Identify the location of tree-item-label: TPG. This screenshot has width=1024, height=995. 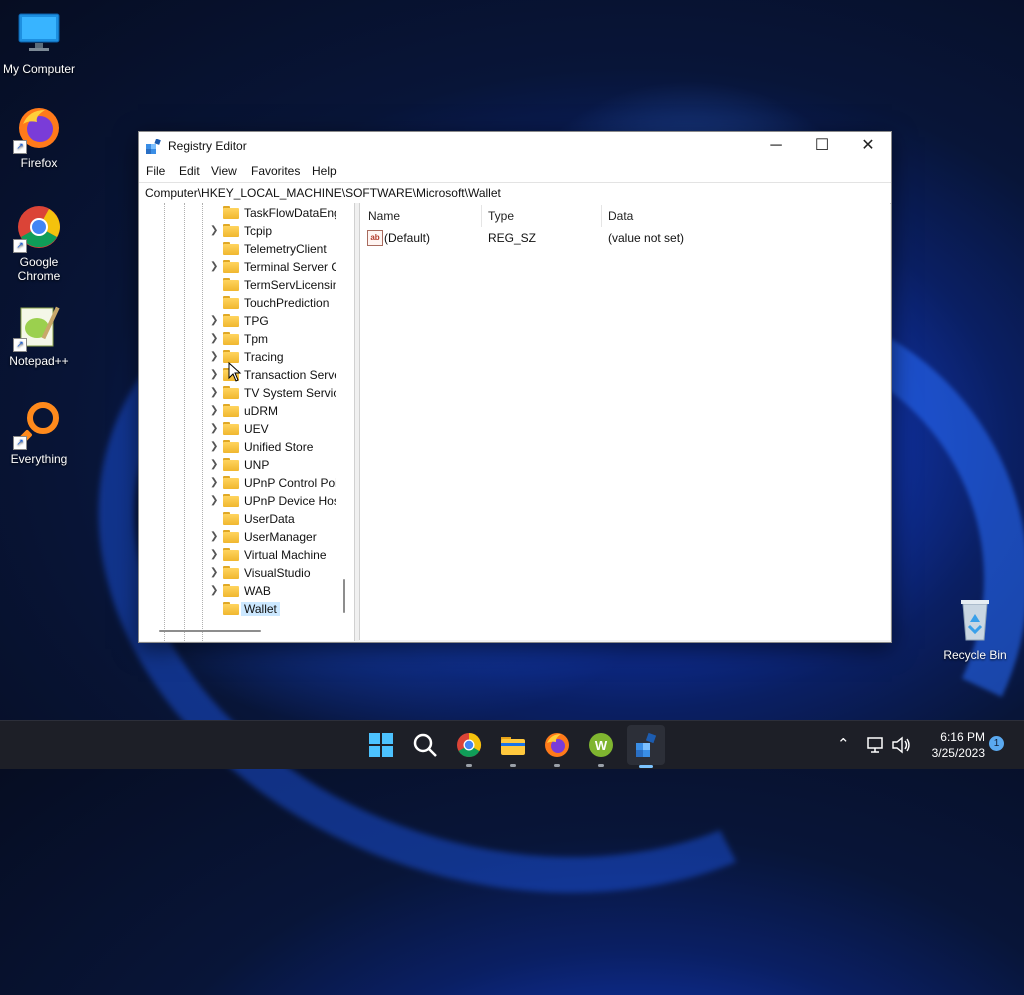
(256, 321).